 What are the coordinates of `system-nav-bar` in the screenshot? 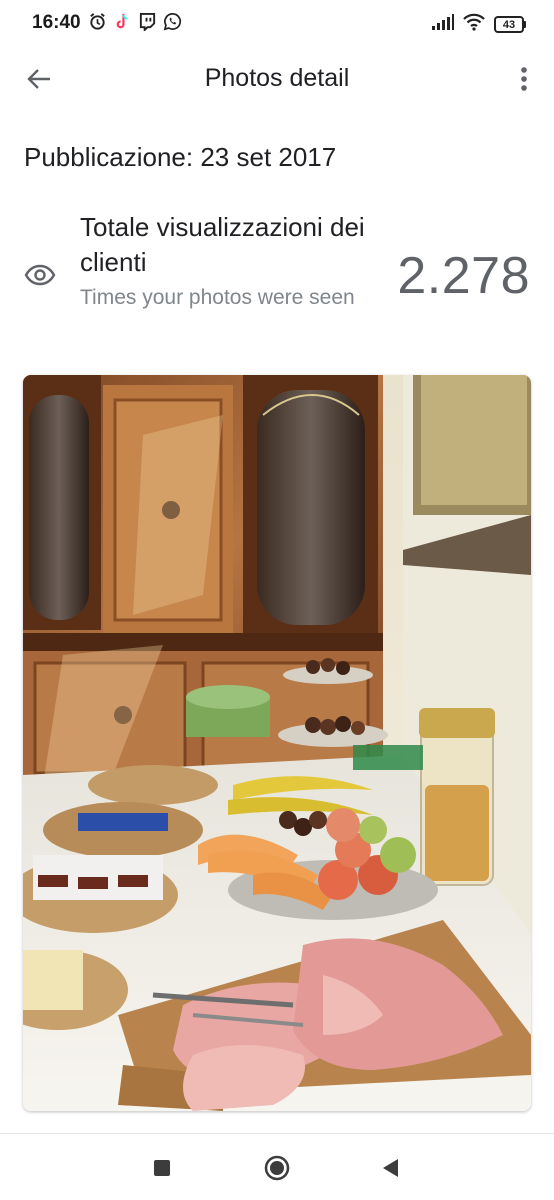 It's located at (277, 1166).